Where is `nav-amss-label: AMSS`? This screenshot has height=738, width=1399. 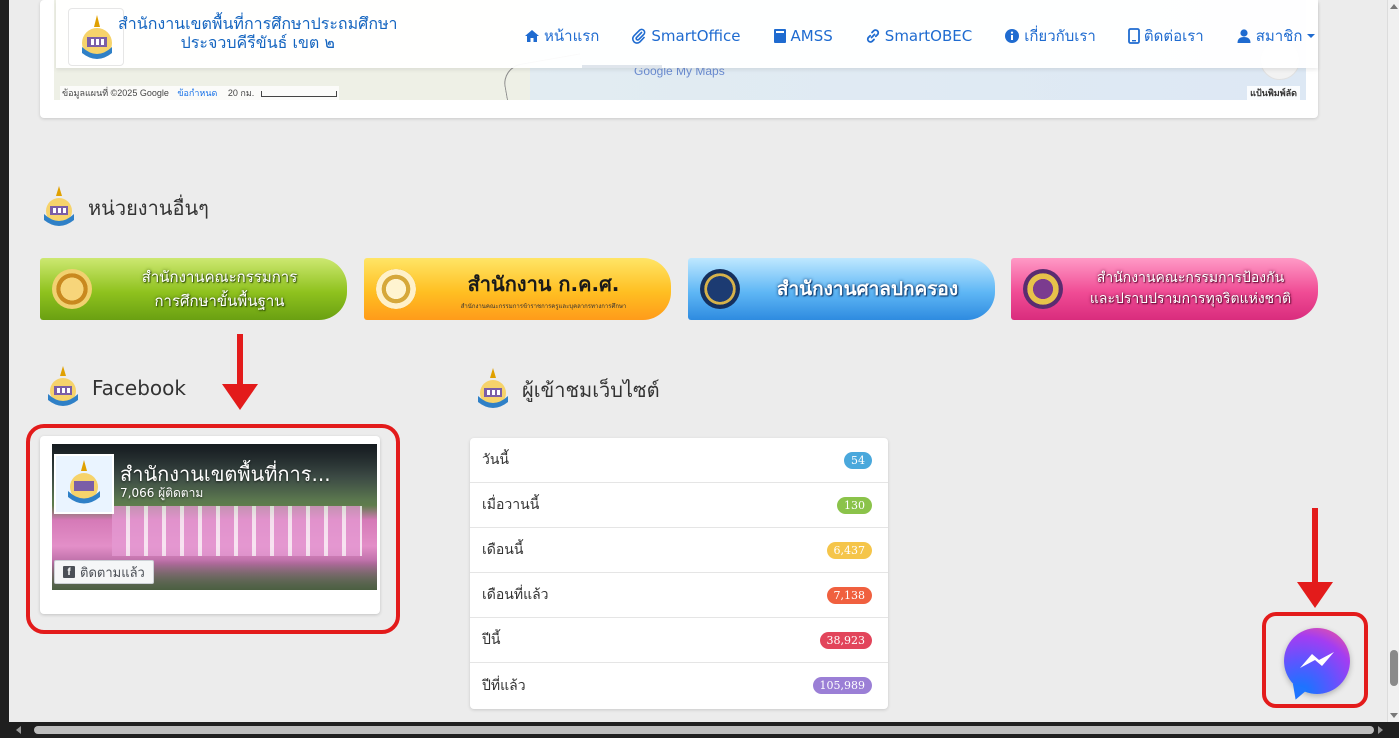
nav-amss-label: AMSS is located at coordinates (811, 36).